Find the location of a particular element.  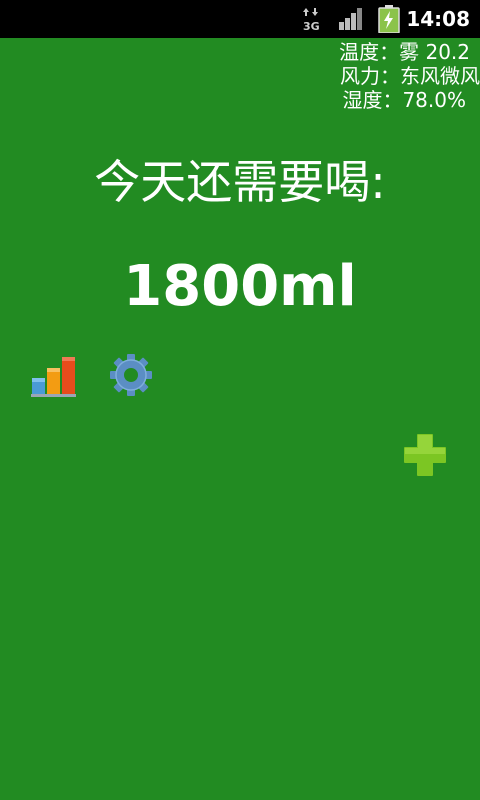

plus-icon is located at coordinates (425, 455).